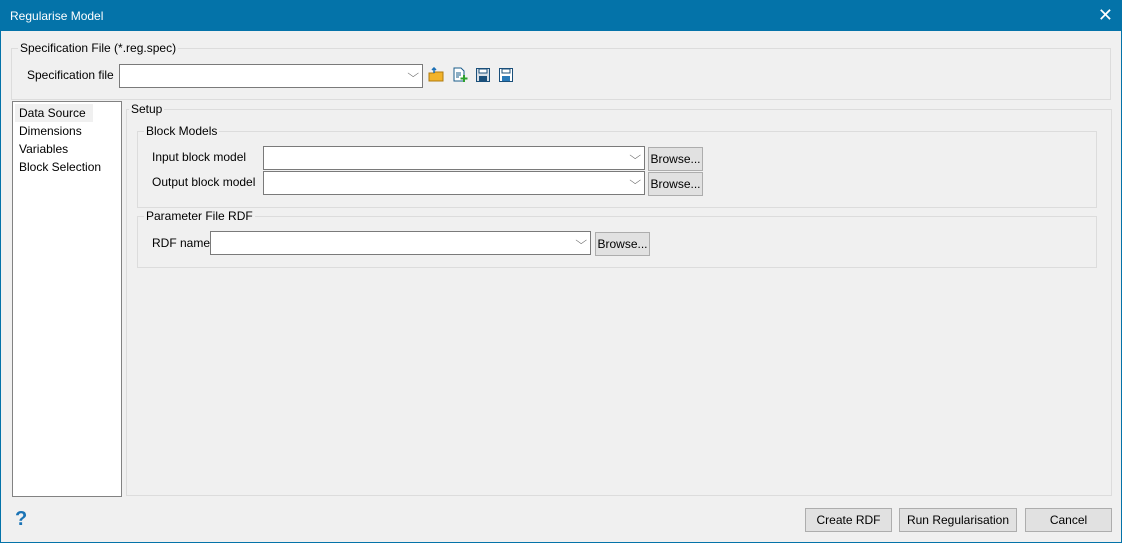  I want to click on open-folder-icon, so click(436, 75).